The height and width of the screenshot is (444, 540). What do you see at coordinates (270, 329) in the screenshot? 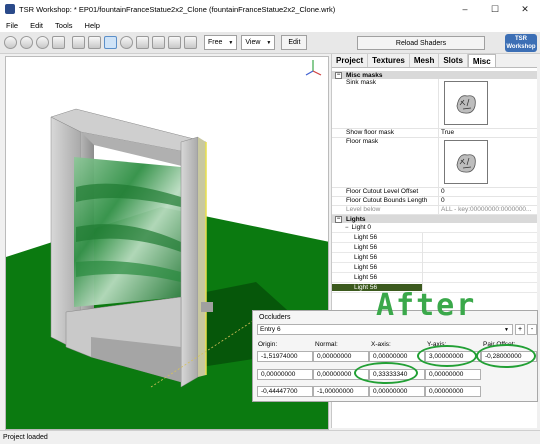
I see `entry-value: Entry 6` at bounding box center [270, 329].